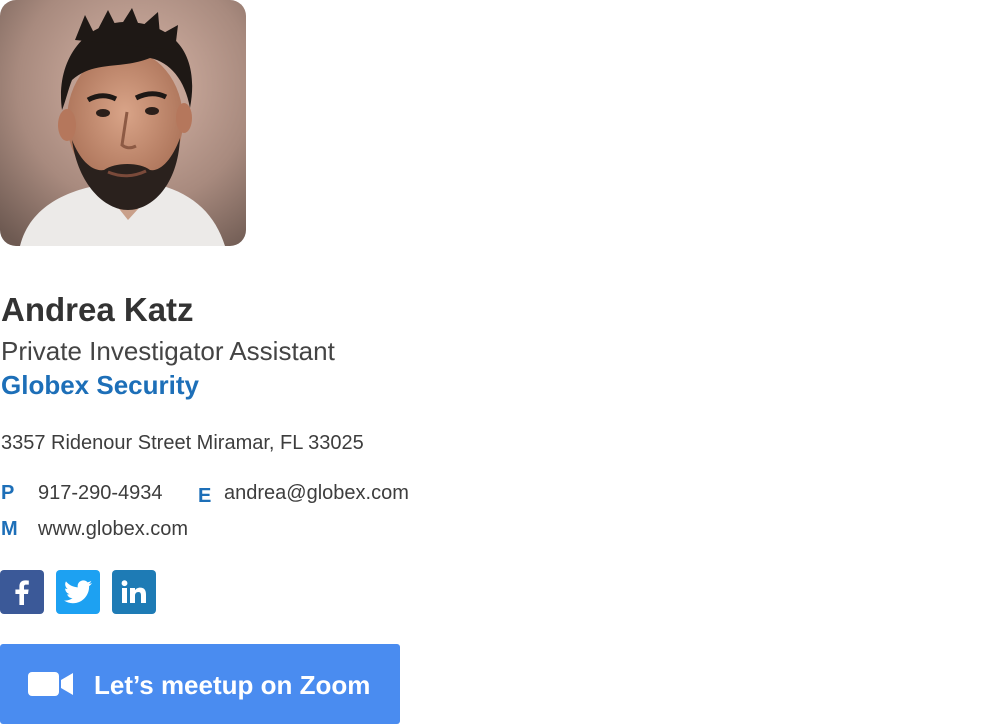 The height and width of the screenshot is (724, 1000). I want to click on zoom-meetup-button: Let’s meetup on Zoom, so click(200, 684).